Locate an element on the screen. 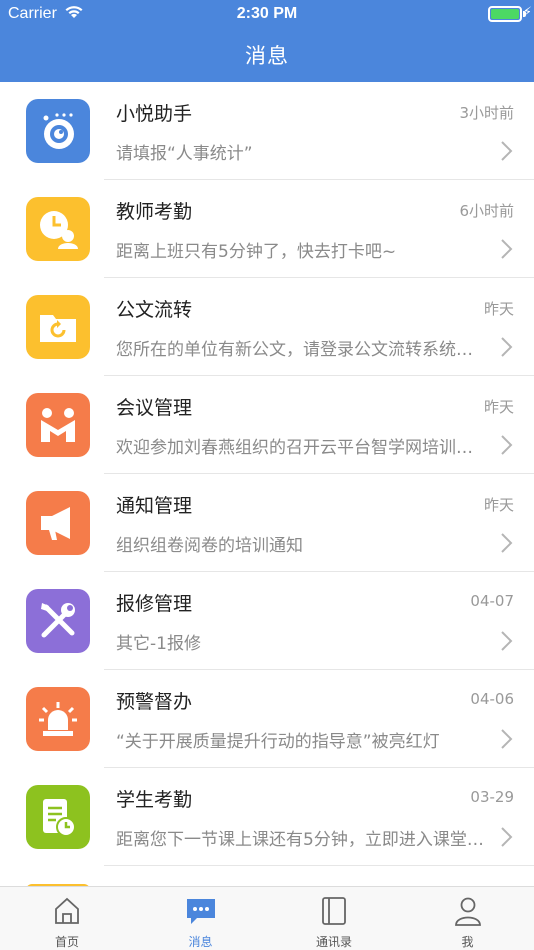  message-title: 公文流转 is located at coordinates (154, 310).